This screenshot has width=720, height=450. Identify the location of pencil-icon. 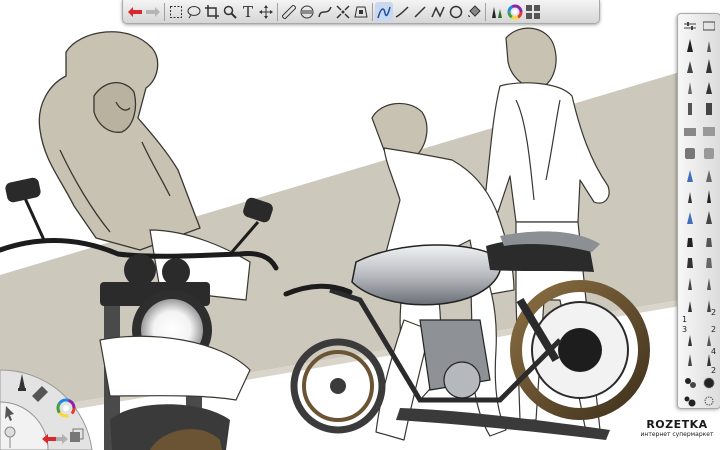
(689, 87).